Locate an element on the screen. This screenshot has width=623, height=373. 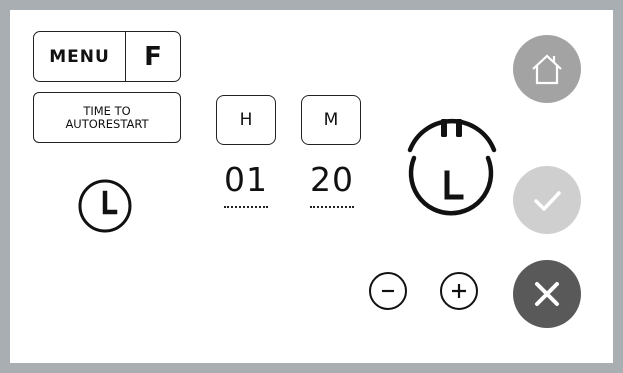
close-icon is located at coordinates (547, 294).